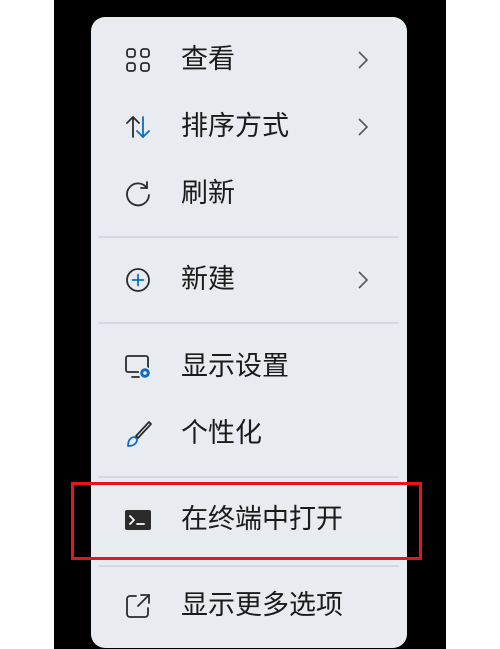 This screenshot has height=649, width=500. I want to click on menu-item-label: 新建, so click(208, 279).